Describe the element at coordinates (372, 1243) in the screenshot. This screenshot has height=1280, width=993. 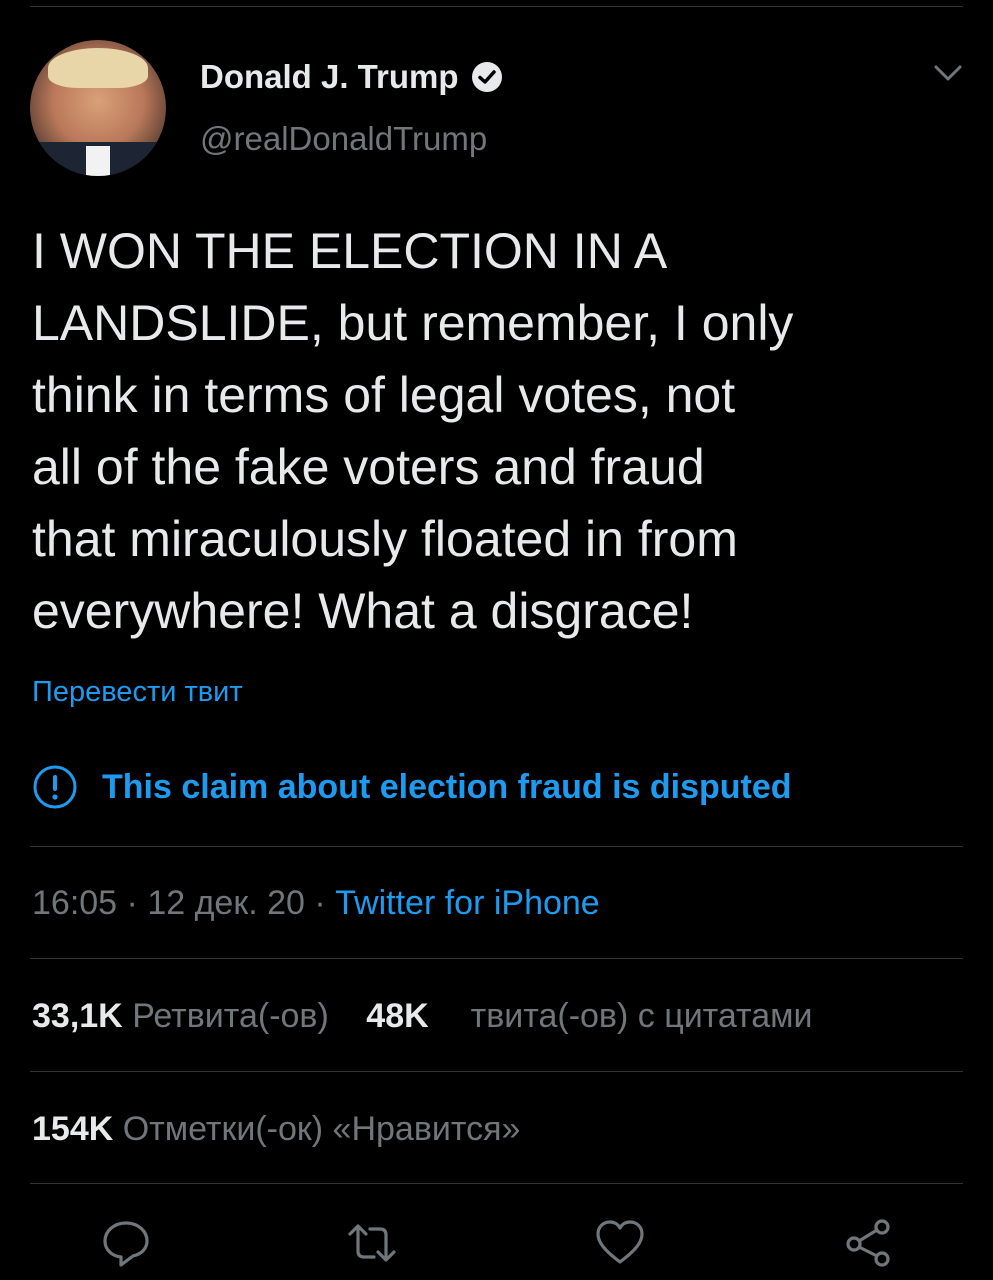
I see `retweet-icon` at that location.